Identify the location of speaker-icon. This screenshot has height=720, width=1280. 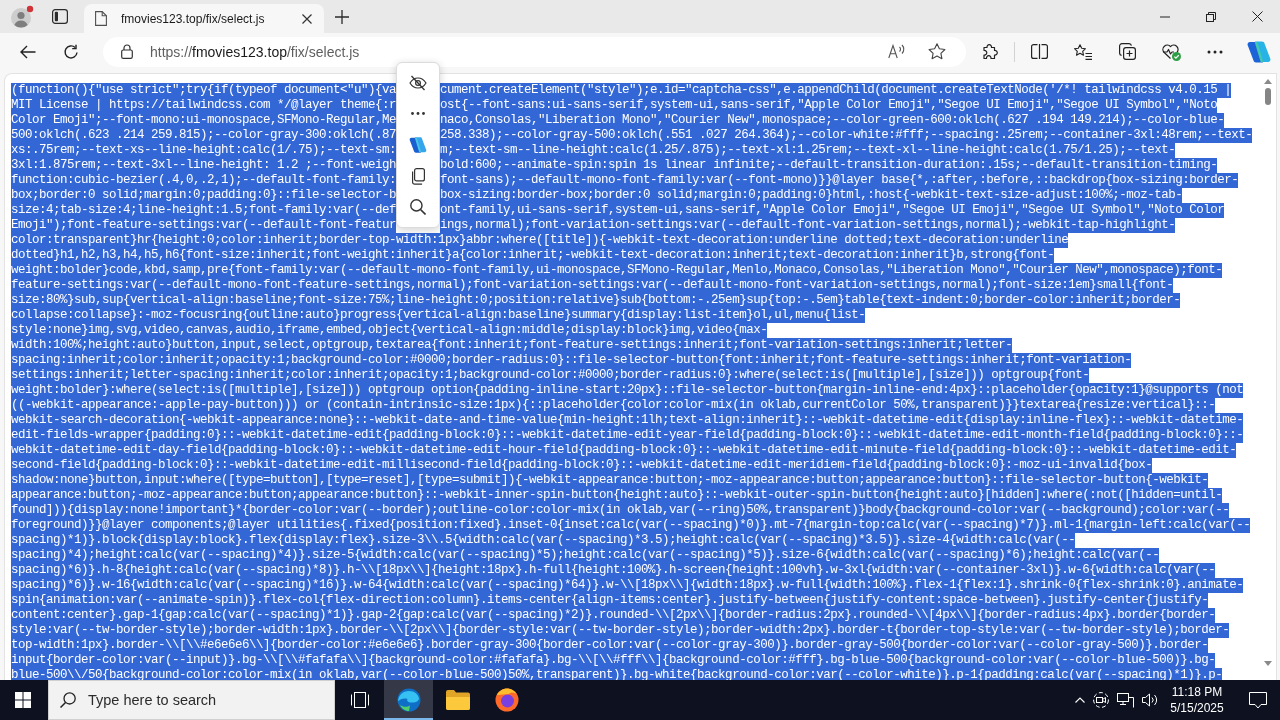
(1150, 700).